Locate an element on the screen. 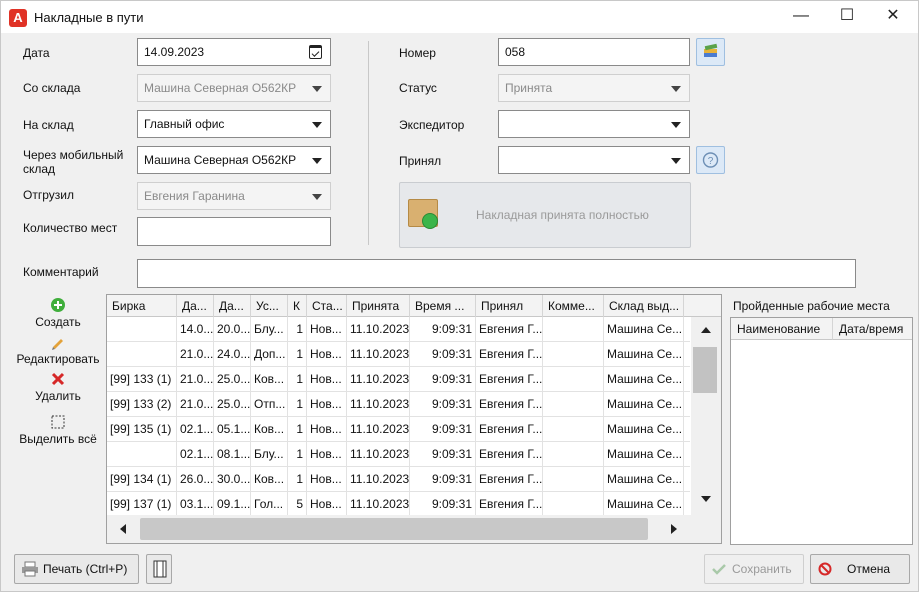 Image resolution: width=919 pixels, height=592 pixels. workplaces-table: Наименование Дата/время is located at coordinates (821, 431).